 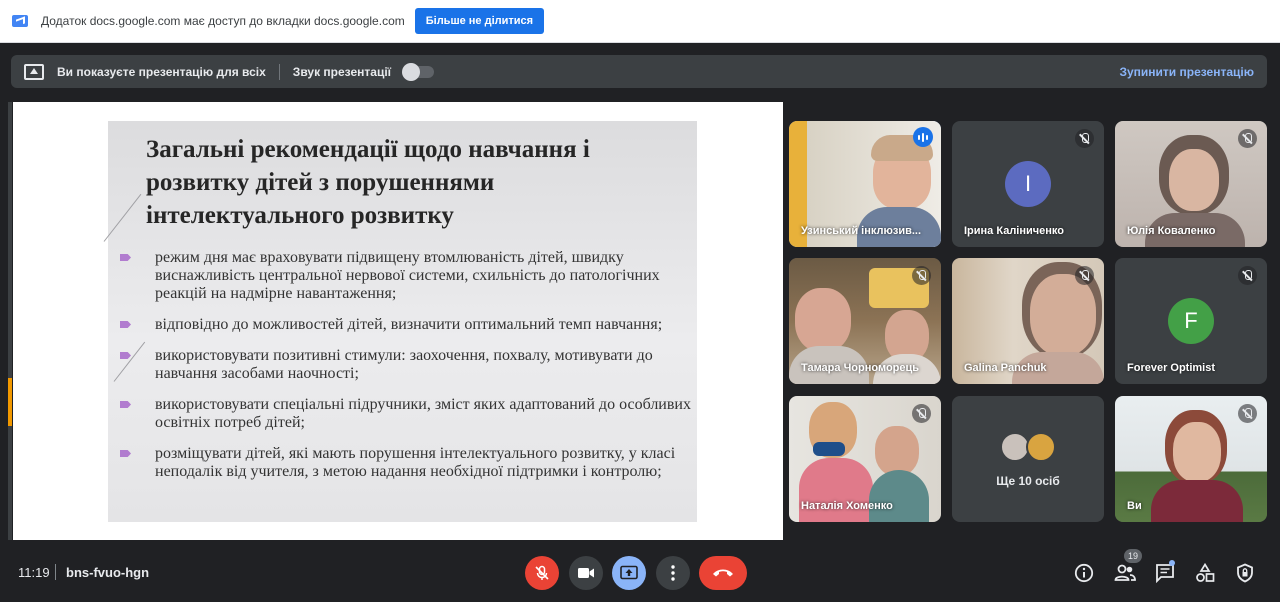 I want to click on avatar, so click(x=1041, y=447).